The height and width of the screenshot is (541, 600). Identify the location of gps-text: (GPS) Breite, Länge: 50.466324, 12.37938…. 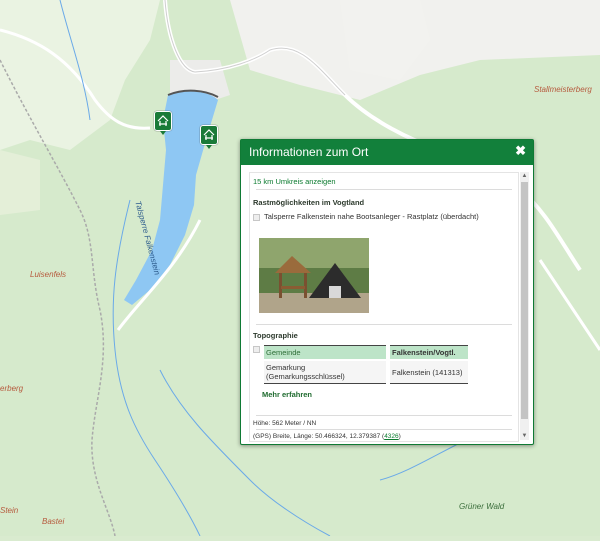
(327, 436).